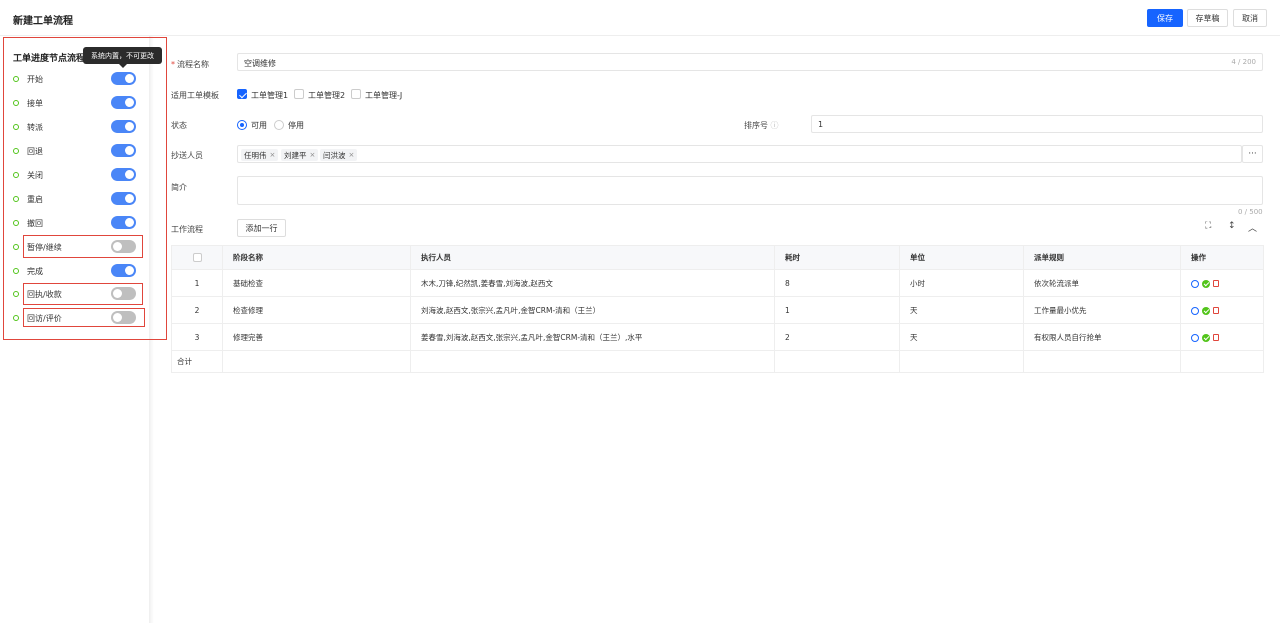 The height and width of the screenshot is (623, 1280). Describe the element at coordinates (300, 155) in the screenshot. I see `cc-tag: 刘建平 ×` at that location.